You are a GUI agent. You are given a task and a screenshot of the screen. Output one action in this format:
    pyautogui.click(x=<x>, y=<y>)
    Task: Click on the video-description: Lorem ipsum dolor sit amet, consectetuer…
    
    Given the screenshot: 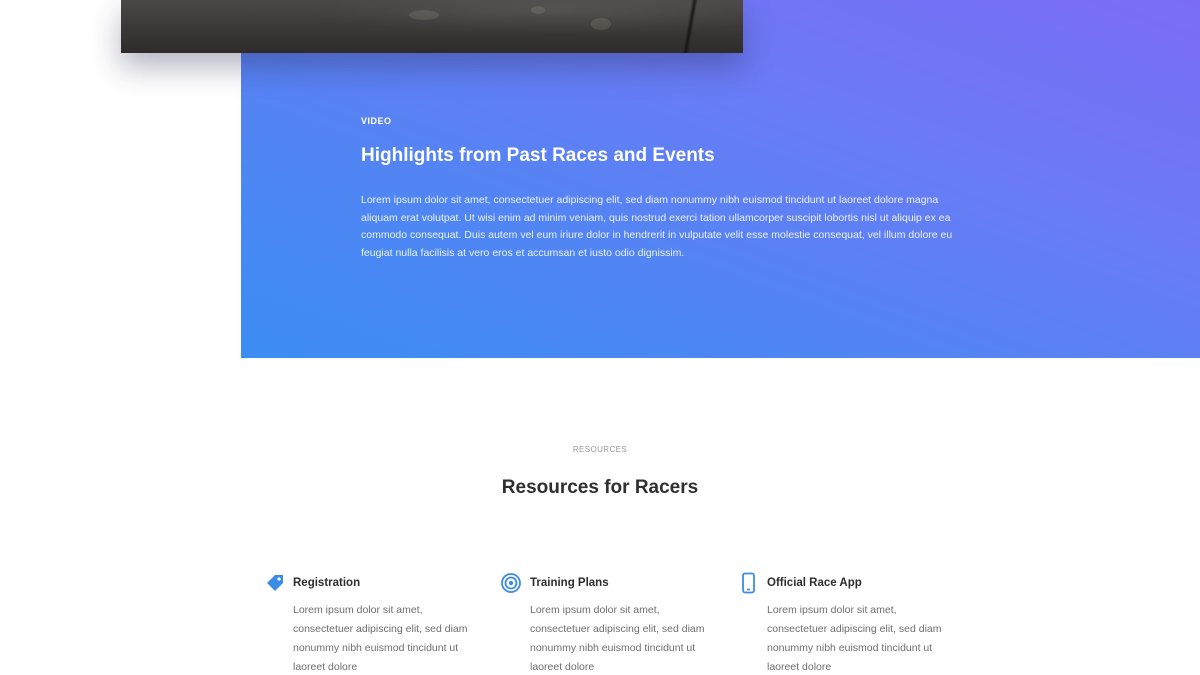 What is the action you would take?
    pyautogui.click(x=657, y=226)
    